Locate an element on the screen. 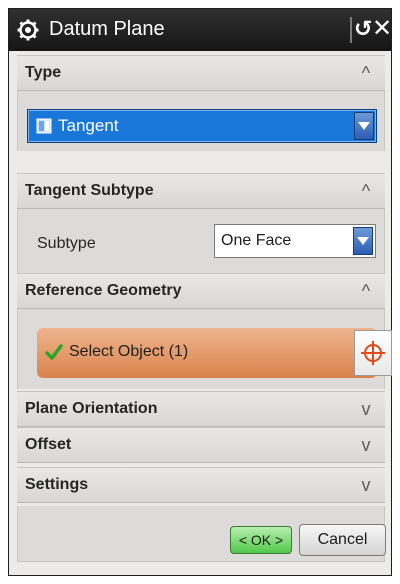 The height and width of the screenshot is (584, 400). type-dropdown: Tangent is located at coordinates (202, 126).